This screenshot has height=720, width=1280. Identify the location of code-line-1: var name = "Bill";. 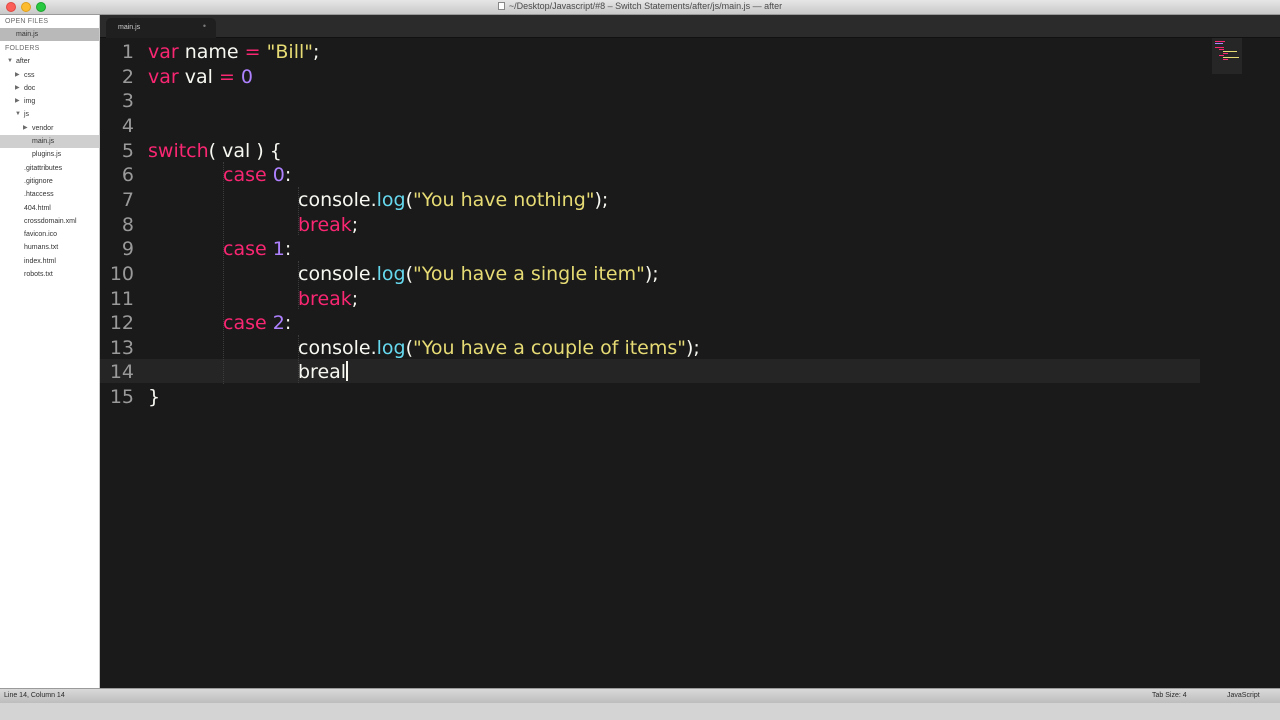
(234, 52).